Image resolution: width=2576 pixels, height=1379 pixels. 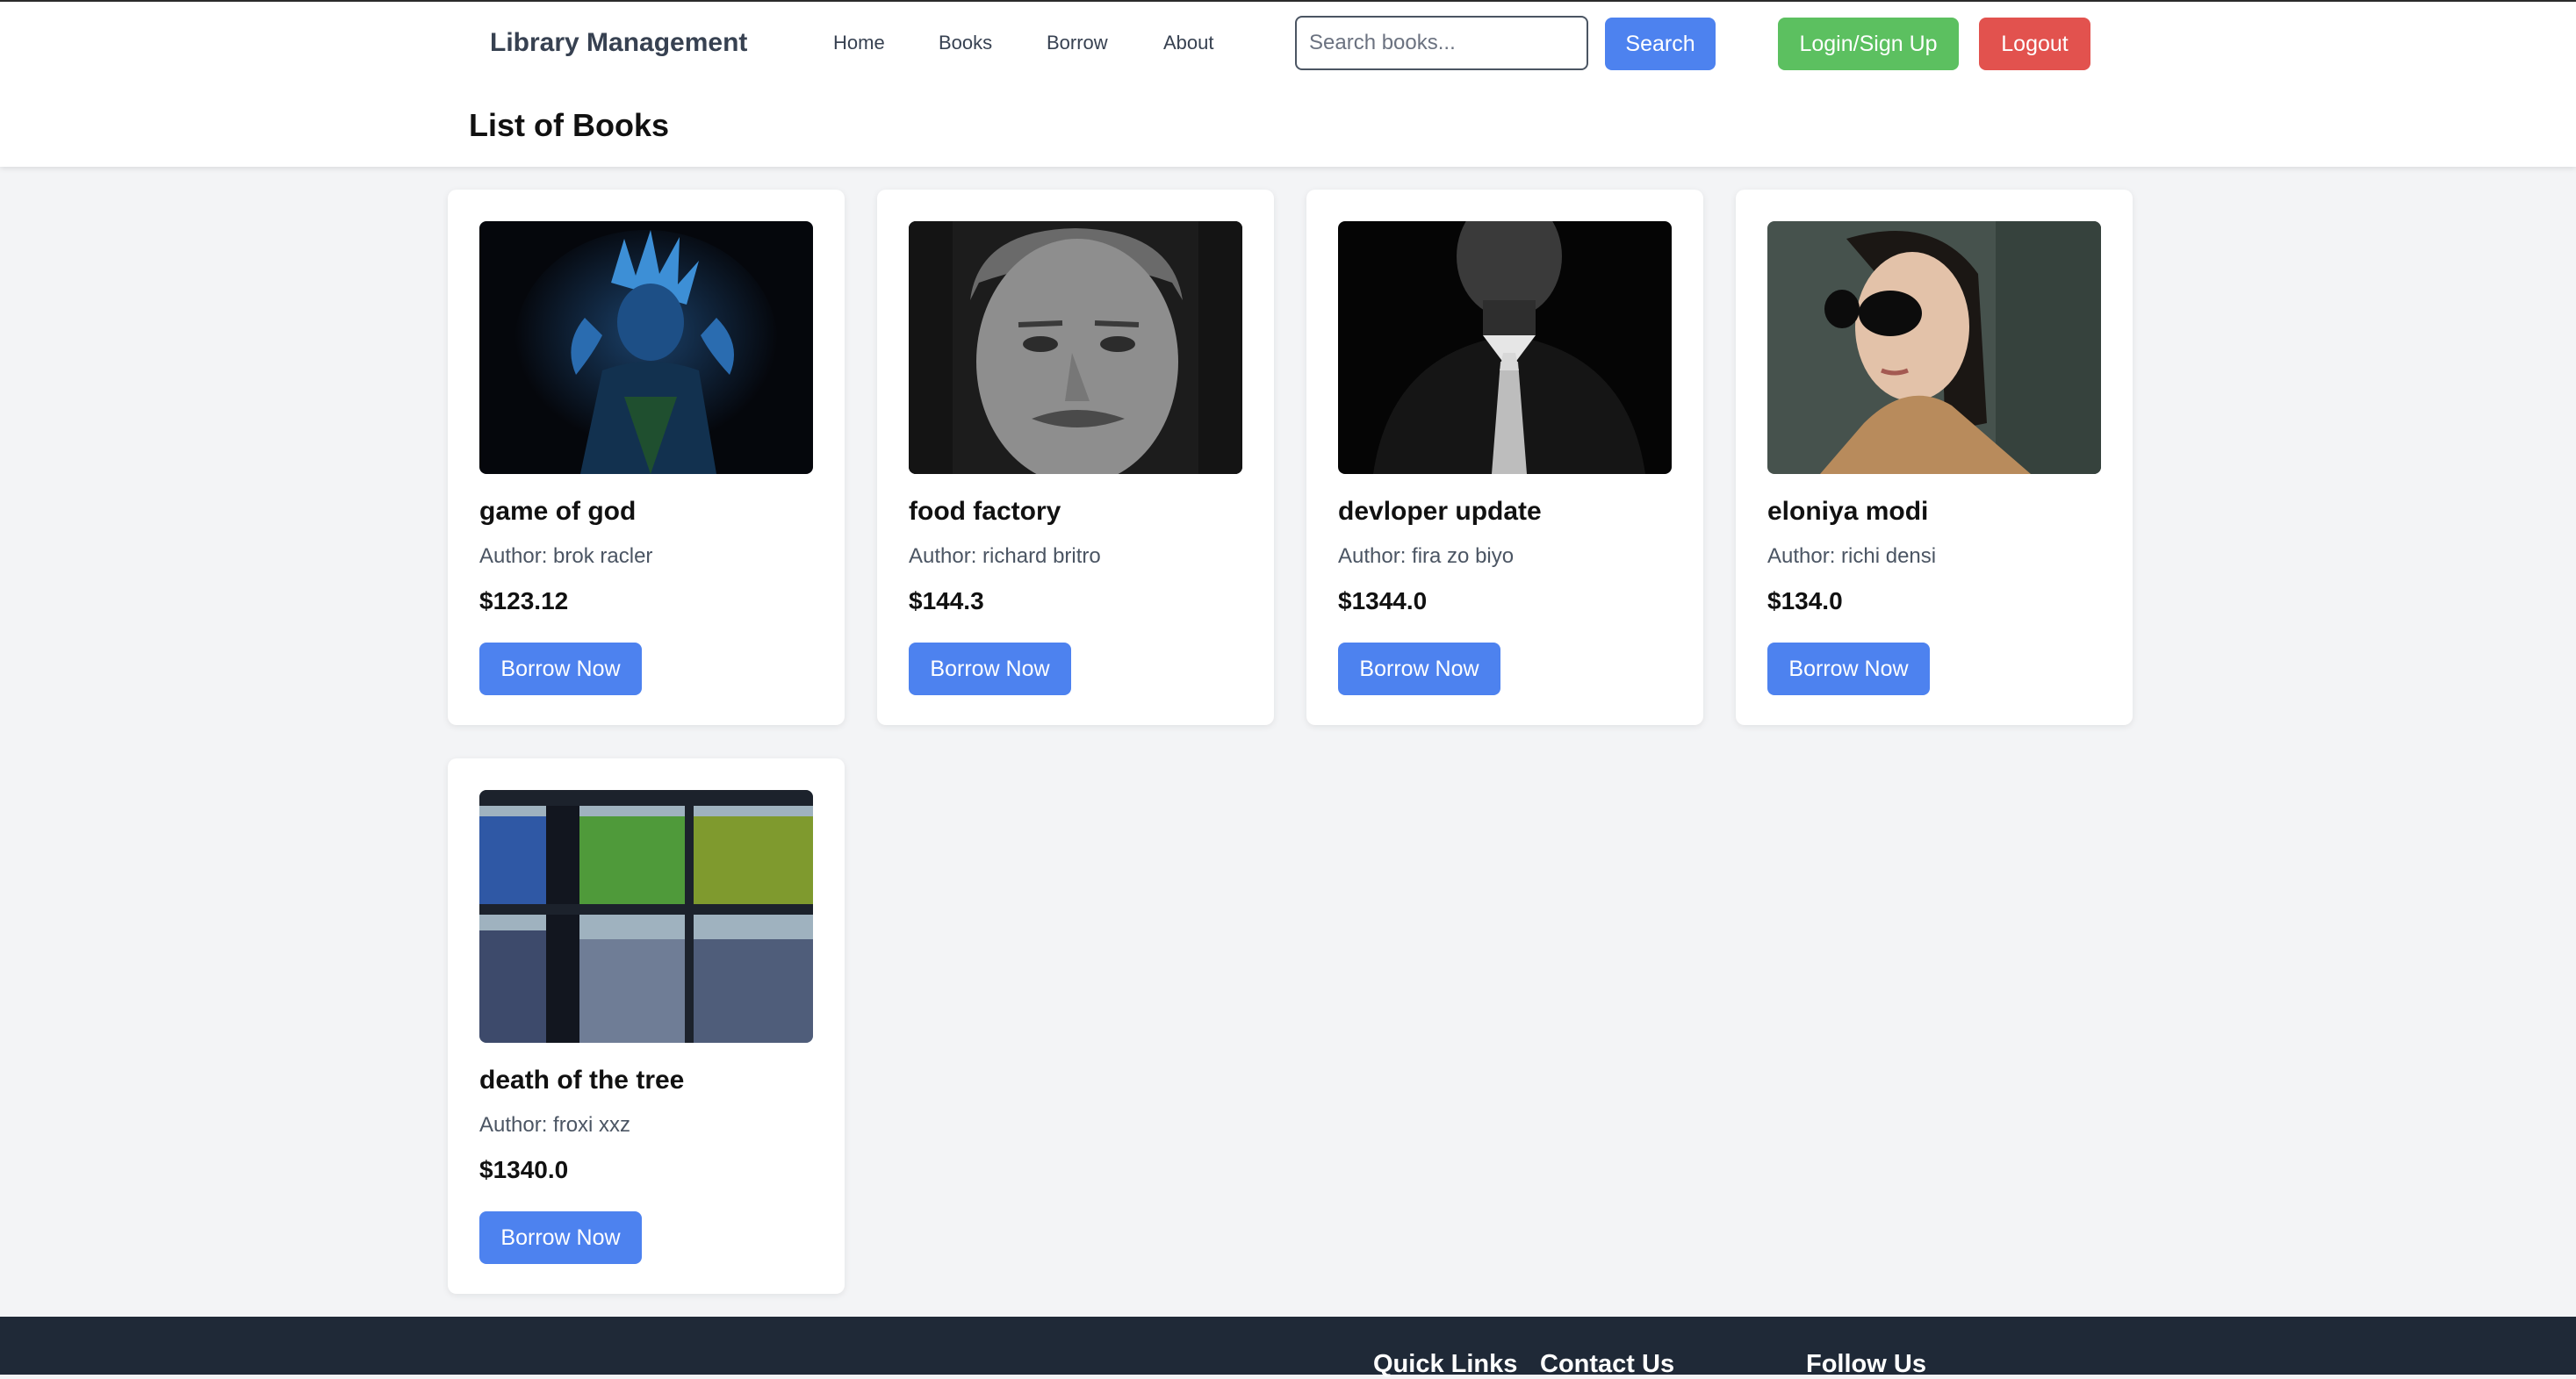 I want to click on login-signup-button: Login/Sign Up, so click(x=1868, y=44).